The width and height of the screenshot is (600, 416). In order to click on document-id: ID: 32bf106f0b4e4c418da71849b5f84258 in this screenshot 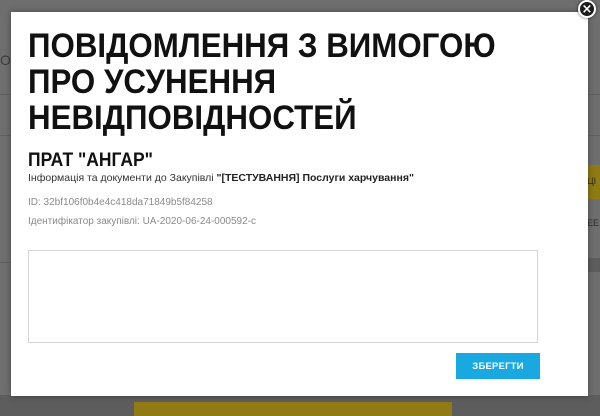, I will do `click(120, 202)`.